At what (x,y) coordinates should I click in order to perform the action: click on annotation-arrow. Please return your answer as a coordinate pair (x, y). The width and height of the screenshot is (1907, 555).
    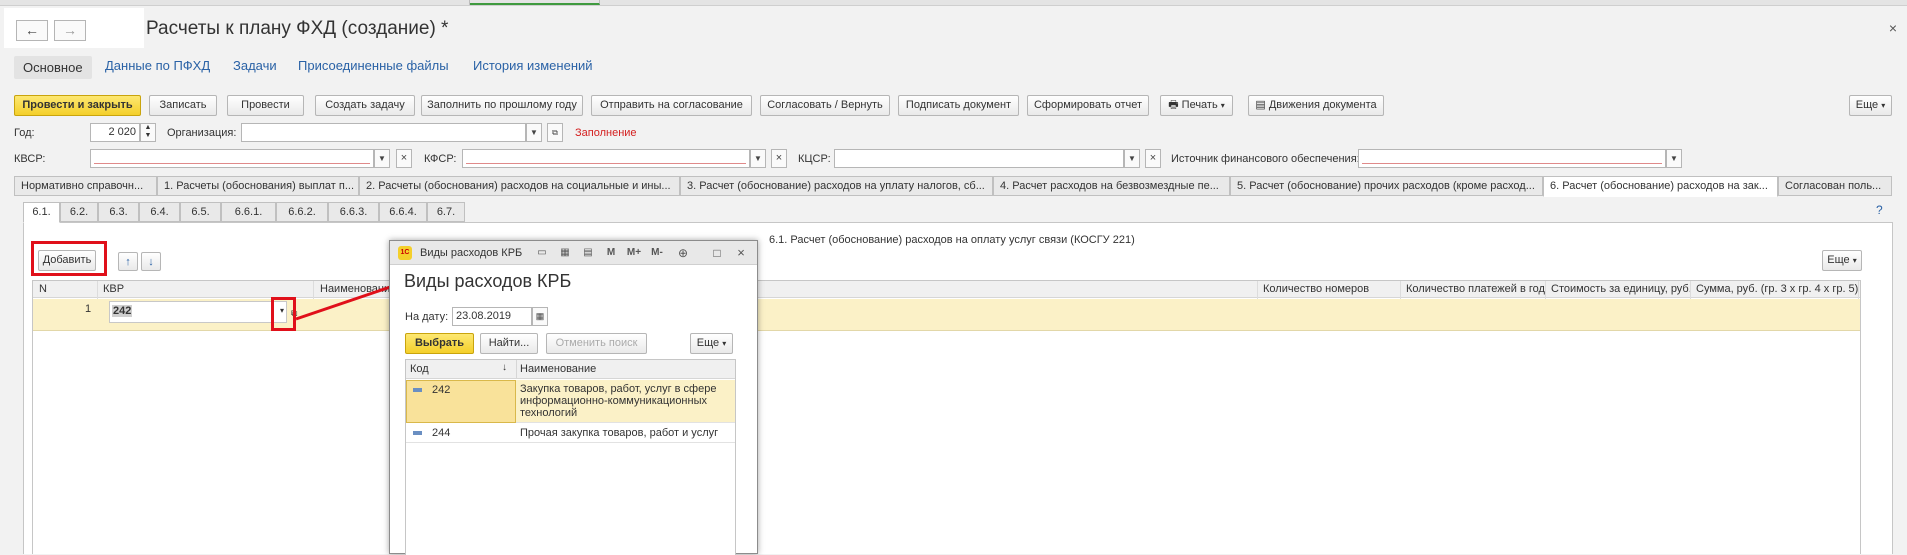
    Looking at the image, I should click on (354, 298).